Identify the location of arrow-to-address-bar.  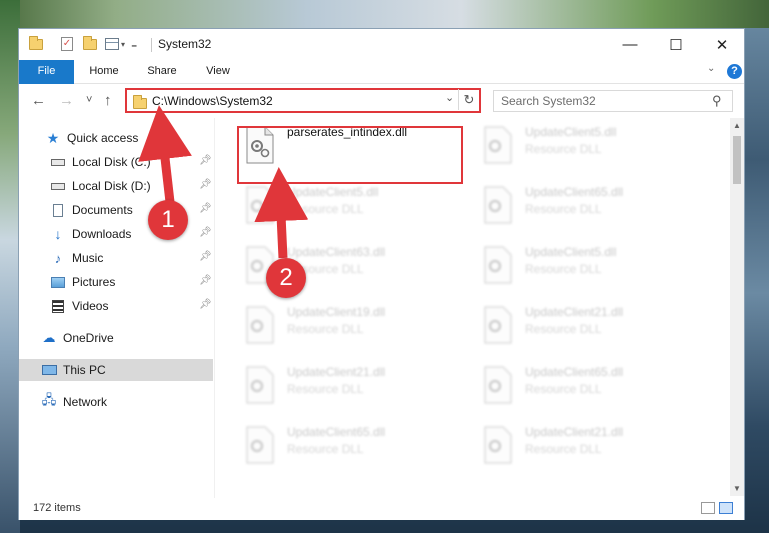
(165, 154).